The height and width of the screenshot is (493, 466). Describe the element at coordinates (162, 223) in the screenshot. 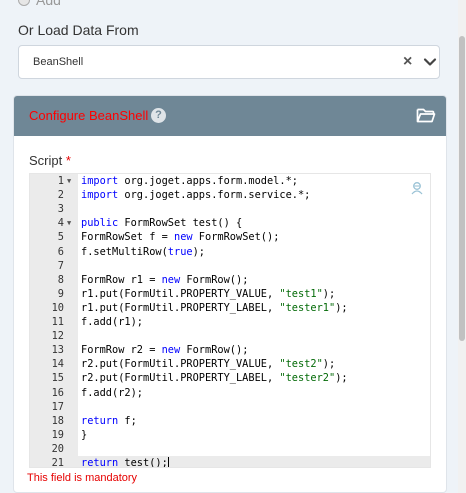

I see `code-text: public FormRowSet test() {` at that location.